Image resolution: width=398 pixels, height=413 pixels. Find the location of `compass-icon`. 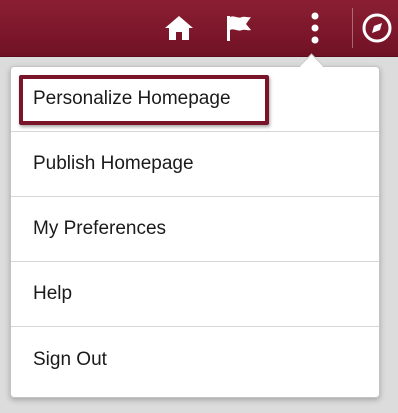

compass-icon is located at coordinates (377, 28).